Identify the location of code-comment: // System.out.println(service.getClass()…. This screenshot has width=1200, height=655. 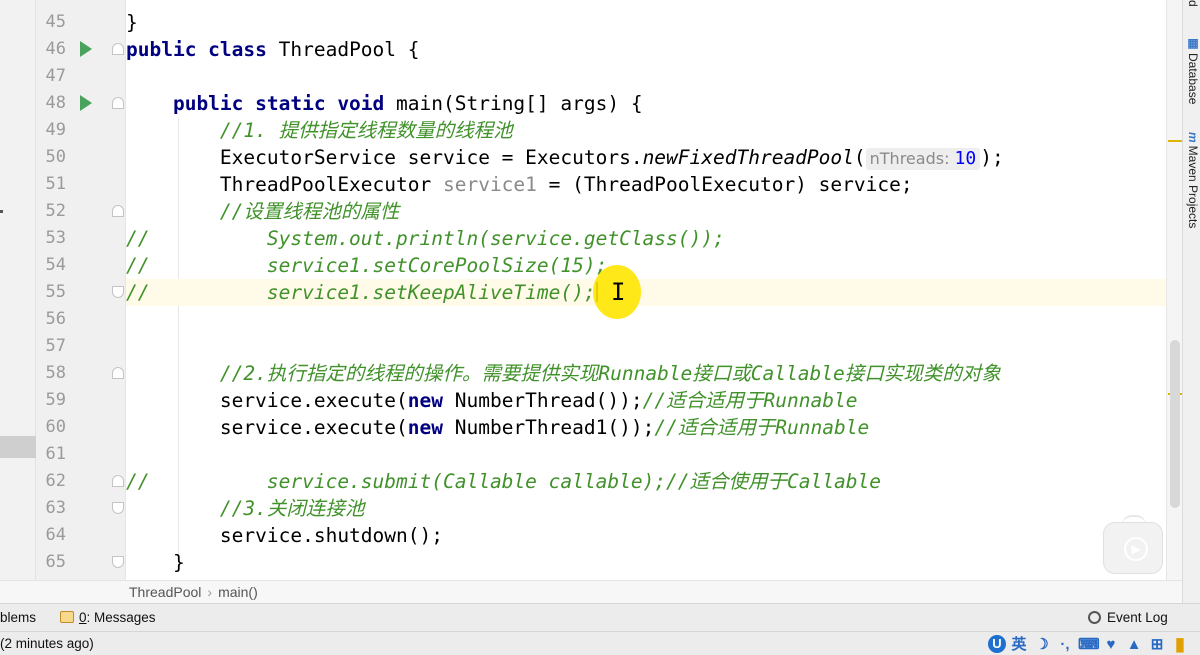
(425, 238).